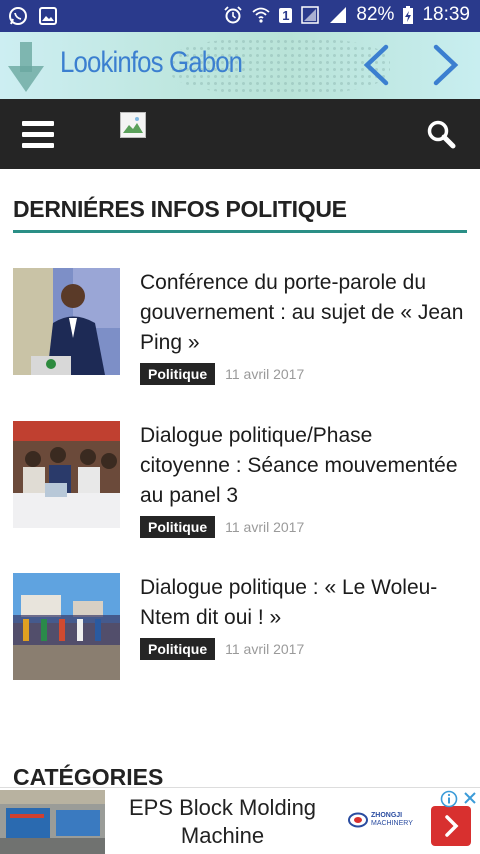 The image size is (480, 854). What do you see at coordinates (222, 822) in the screenshot?
I see `ad-headline: EPS Block Molding Machine` at bounding box center [222, 822].